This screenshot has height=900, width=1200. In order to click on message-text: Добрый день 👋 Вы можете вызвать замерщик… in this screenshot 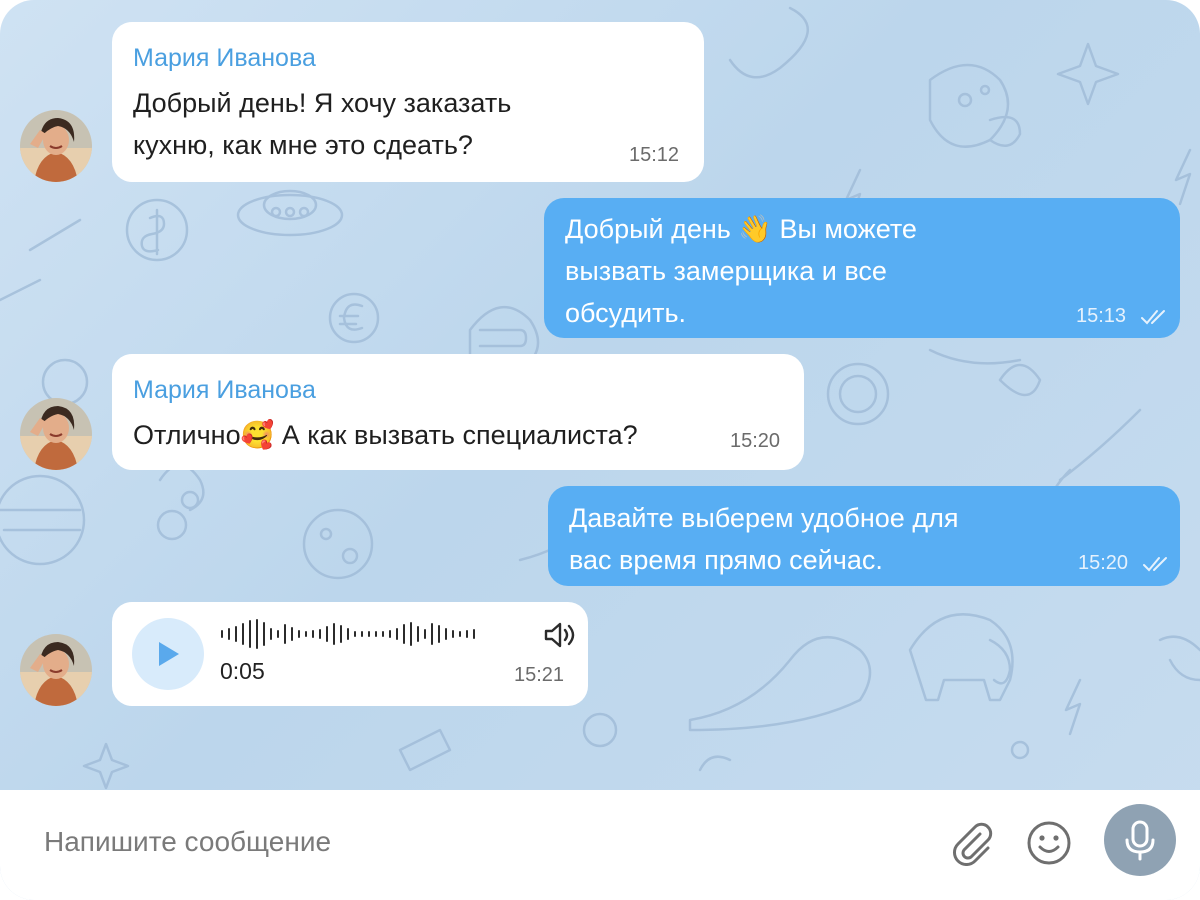, I will do `click(741, 271)`.